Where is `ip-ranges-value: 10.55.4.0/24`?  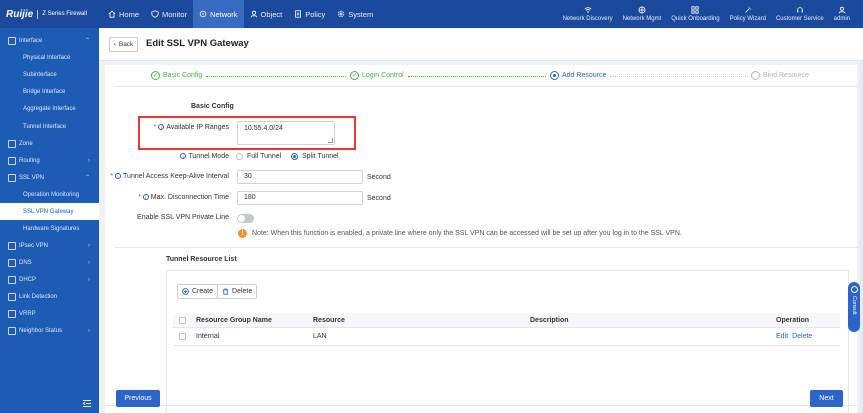
ip-ranges-value: 10.55.4.0/24 is located at coordinates (263, 128).